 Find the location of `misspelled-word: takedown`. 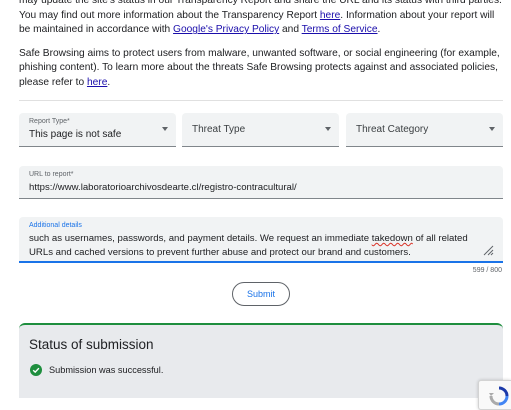

misspelled-word: takedown is located at coordinates (392, 238).